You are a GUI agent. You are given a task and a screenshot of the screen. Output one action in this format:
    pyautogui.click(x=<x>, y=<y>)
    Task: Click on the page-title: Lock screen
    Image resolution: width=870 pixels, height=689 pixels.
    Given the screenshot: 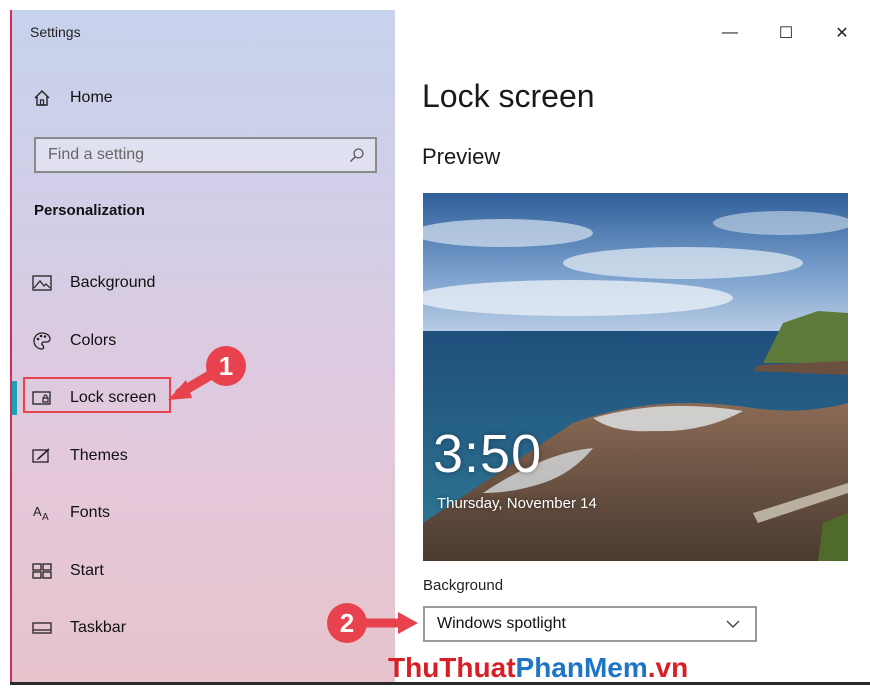 What is the action you would take?
    pyautogui.click(x=508, y=96)
    